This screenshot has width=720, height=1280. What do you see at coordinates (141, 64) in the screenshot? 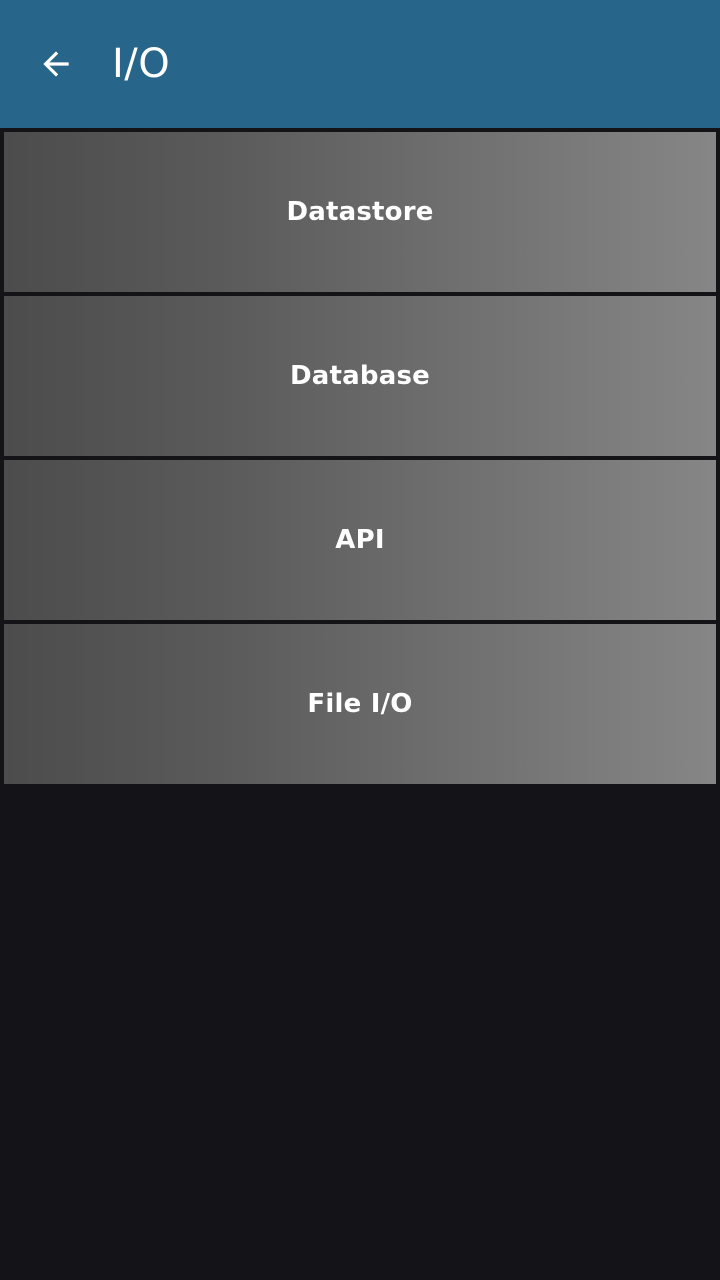
I see `page-title: I/O` at bounding box center [141, 64].